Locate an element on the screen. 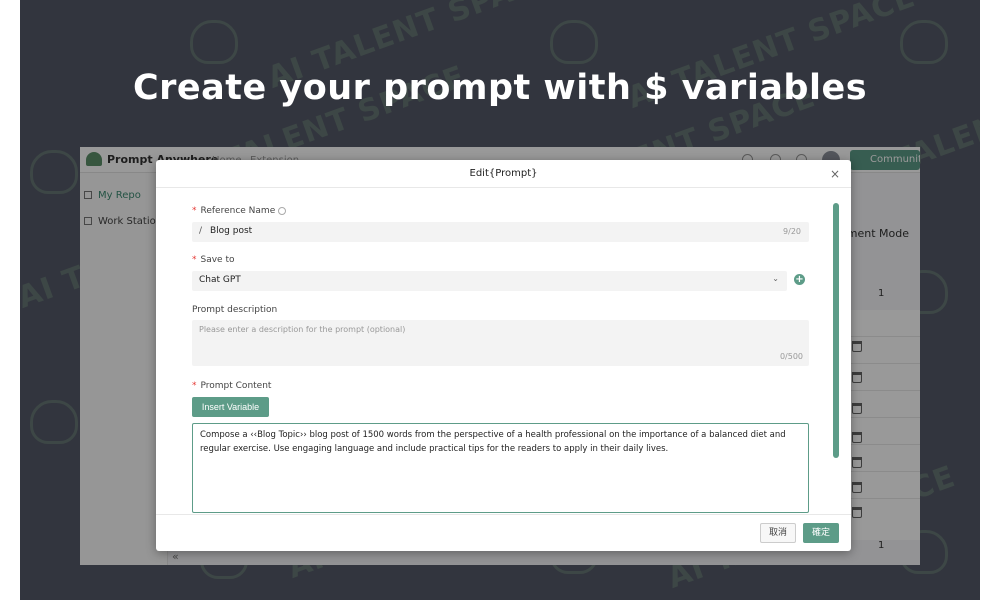 Image resolution: width=1000 pixels, height=600 pixels. info-icon is located at coordinates (282, 210).